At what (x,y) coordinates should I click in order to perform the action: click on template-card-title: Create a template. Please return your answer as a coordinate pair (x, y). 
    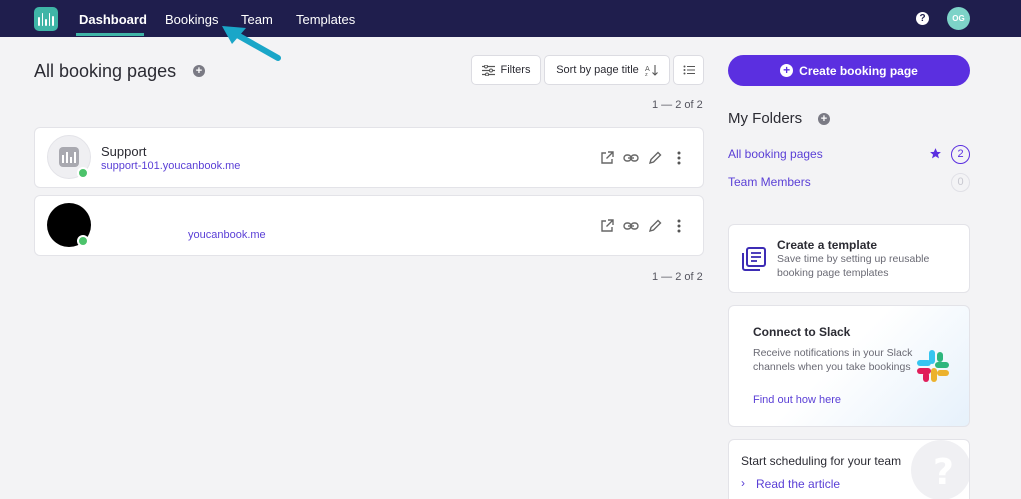
    Looking at the image, I should click on (827, 245).